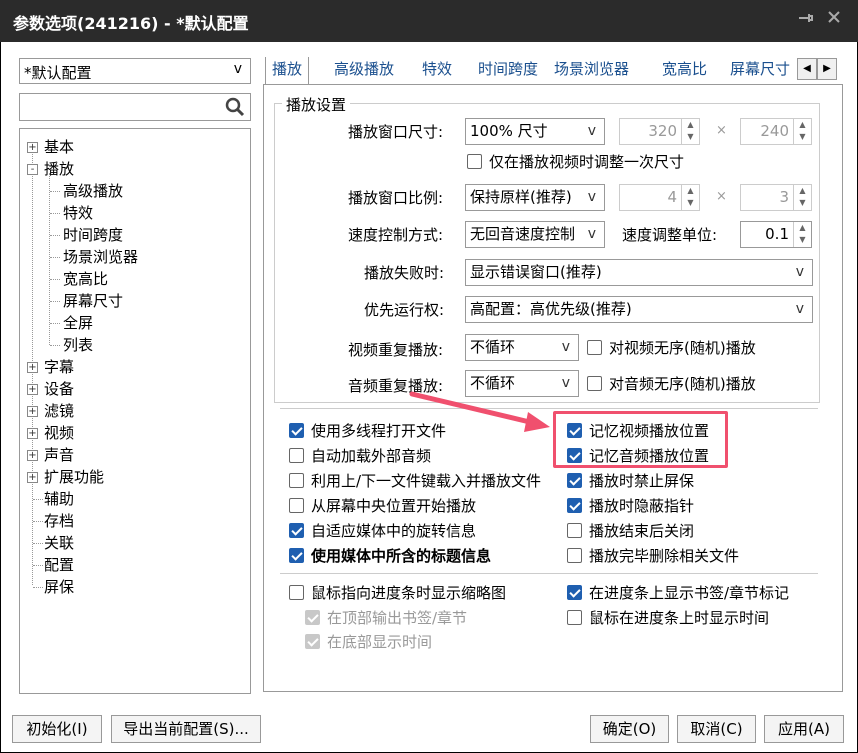 This screenshot has width=858, height=753. What do you see at coordinates (382, 506) in the screenshot?
I see `option-checkbox: 从屏幕中央位置开始播放` at bounding box center [382, 506].